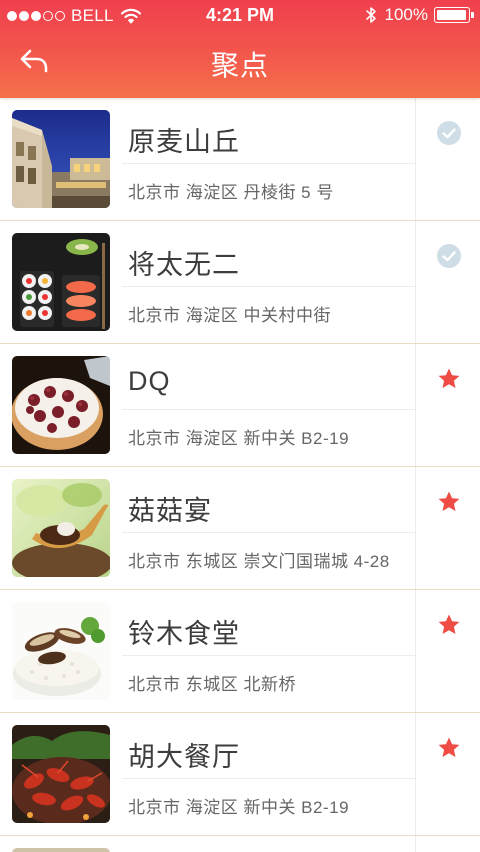 The height and width of the screenshot is (852, 480). I want to click on place-address: 北京市 海淀区 丹棱街 5 号, so click(231, 192).